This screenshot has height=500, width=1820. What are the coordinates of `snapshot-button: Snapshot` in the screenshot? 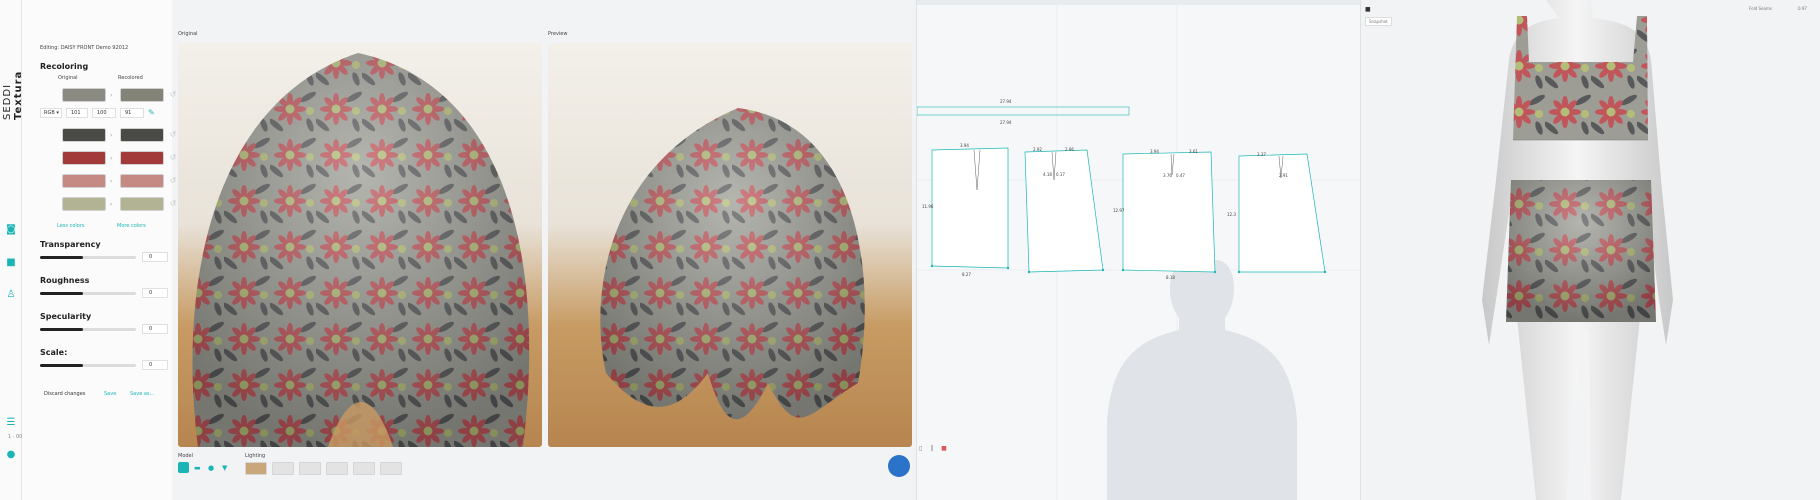 It's located at (1378, 21).